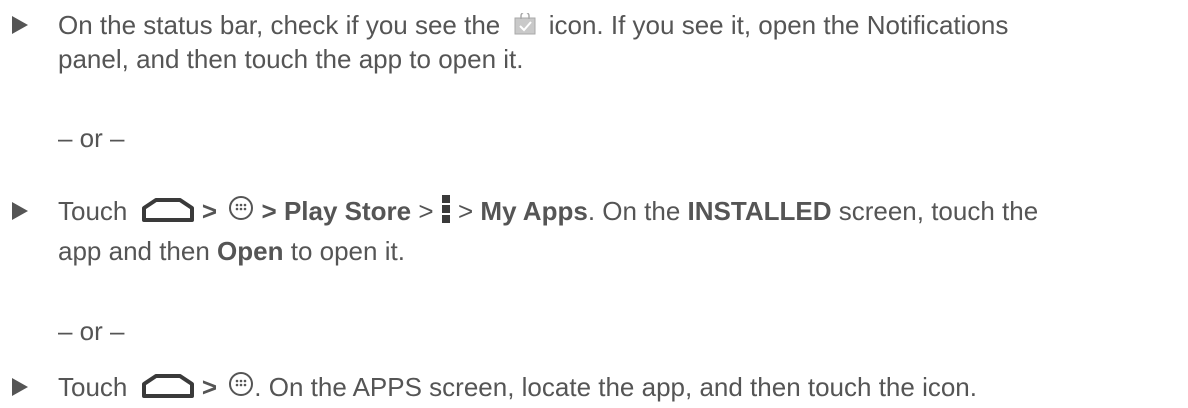  Describe the element at coordinates (91, 331) in the screenshot. I see `or-separator-2: – or –` at that location.